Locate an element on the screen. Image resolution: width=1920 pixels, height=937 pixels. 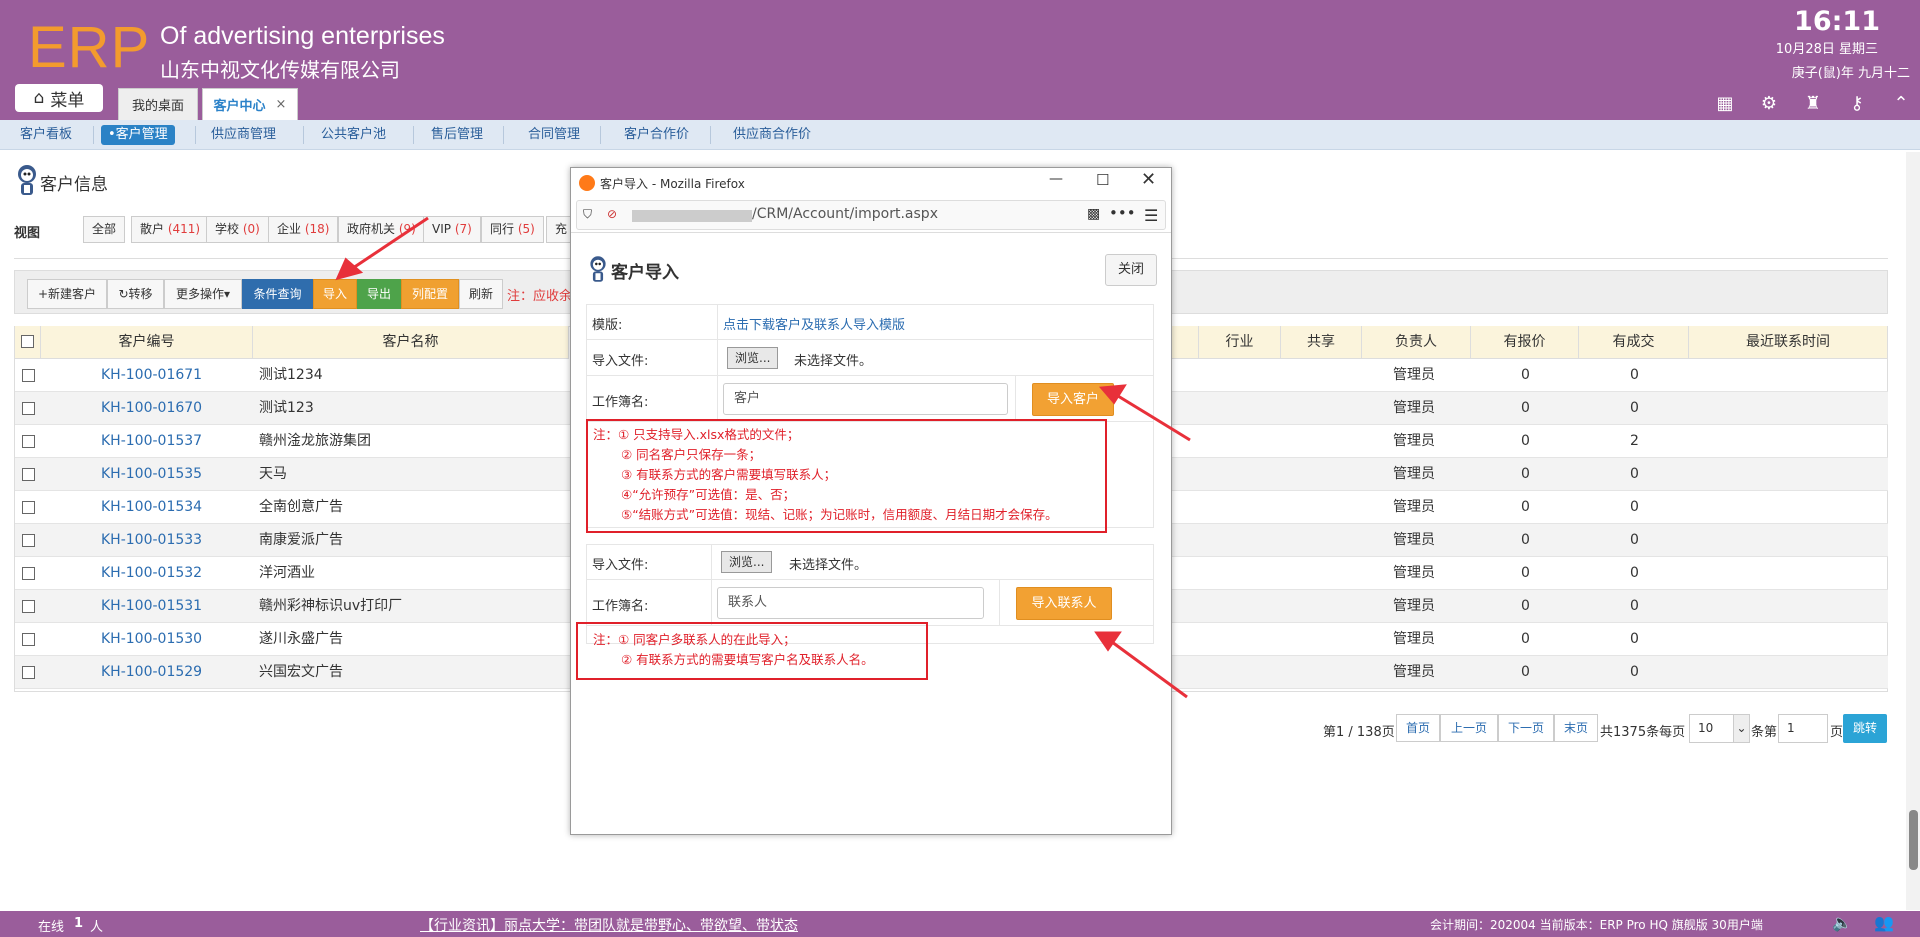
address-bar: ⛉ ⊘ /CRM/Account/import.aspx ▩ ••• is located at coordinates (871, 215).